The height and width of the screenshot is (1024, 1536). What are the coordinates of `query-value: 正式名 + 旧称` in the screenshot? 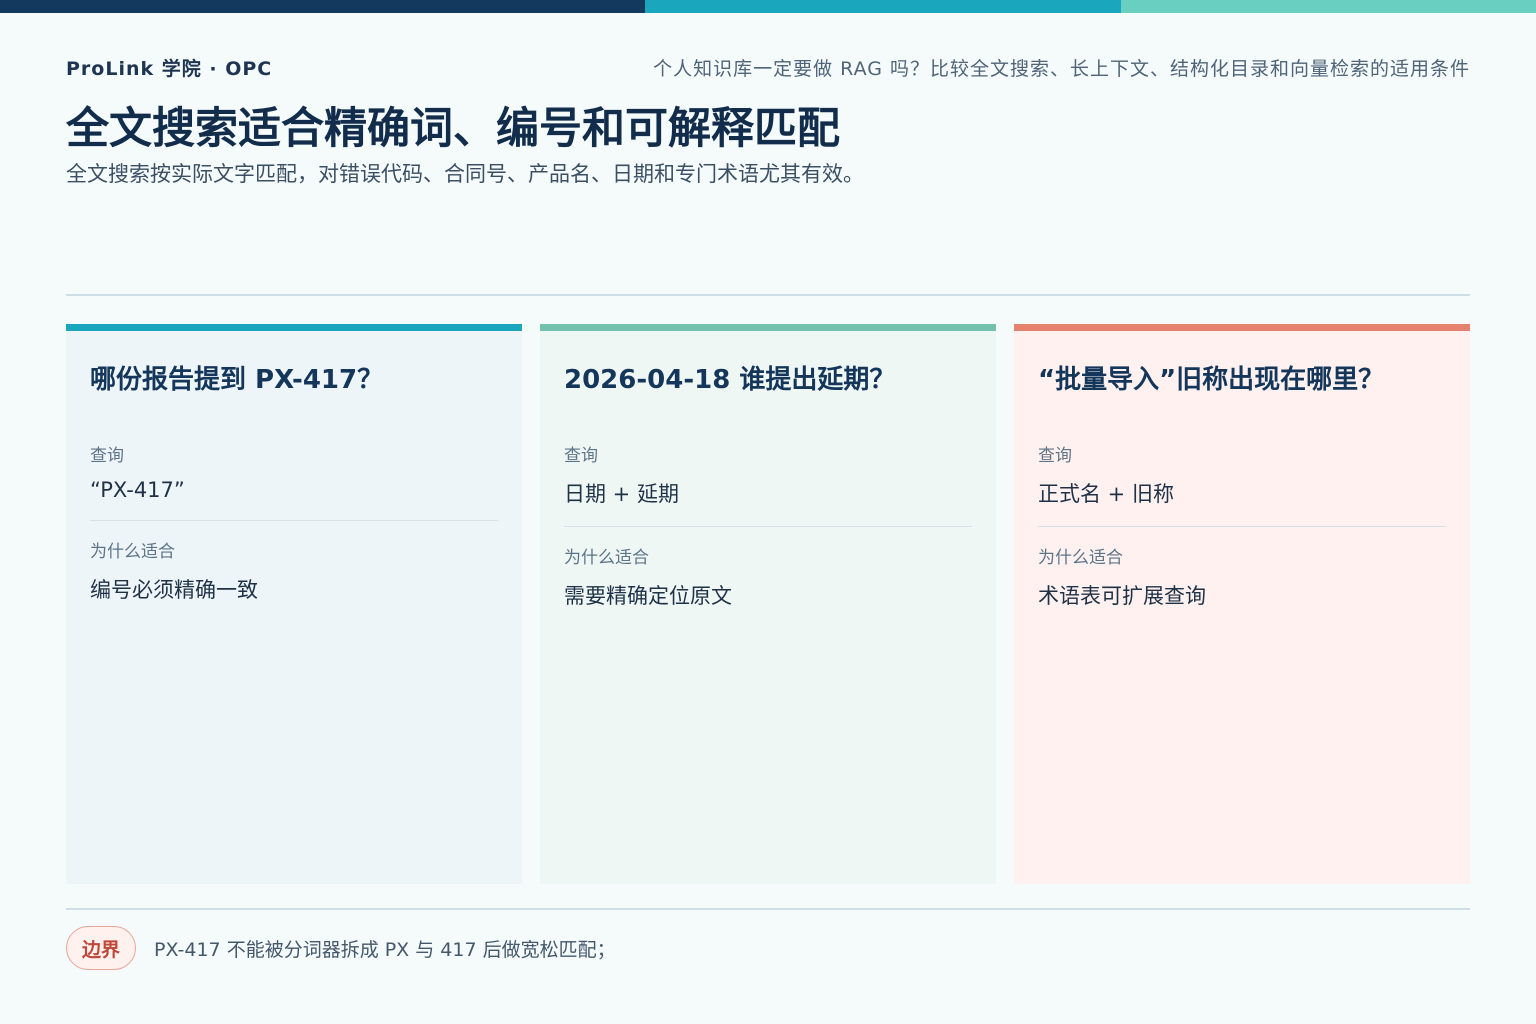 It's located at (1106, 494).